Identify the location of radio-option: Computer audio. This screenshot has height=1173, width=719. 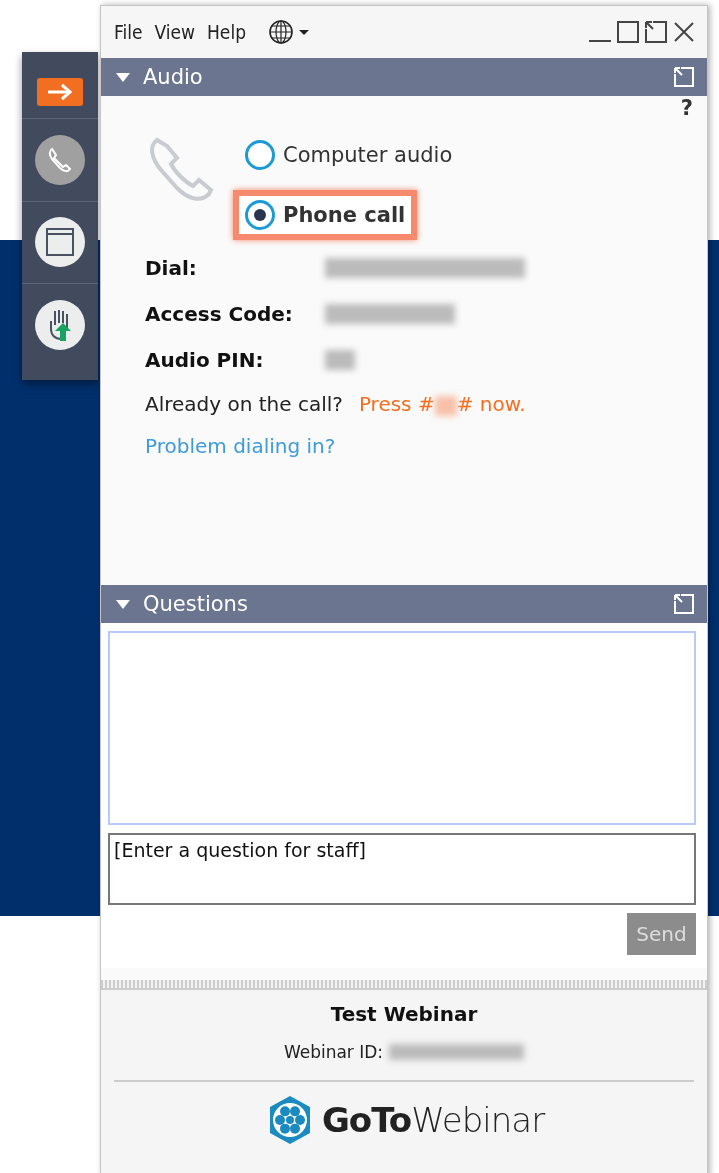
(349, 155).